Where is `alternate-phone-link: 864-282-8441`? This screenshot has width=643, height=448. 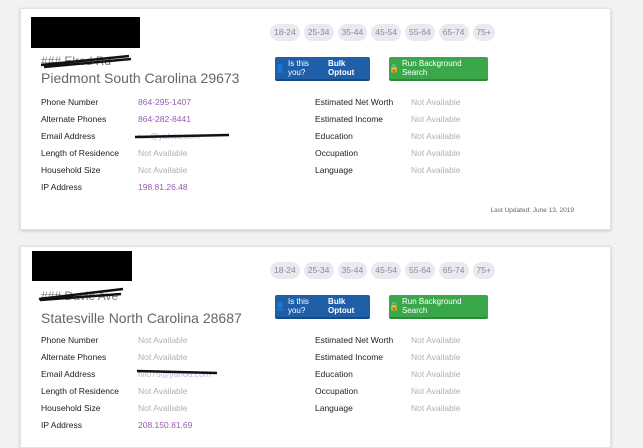 alternate-phone-link: 864-282-8441 is located at coordinates (164, 119).